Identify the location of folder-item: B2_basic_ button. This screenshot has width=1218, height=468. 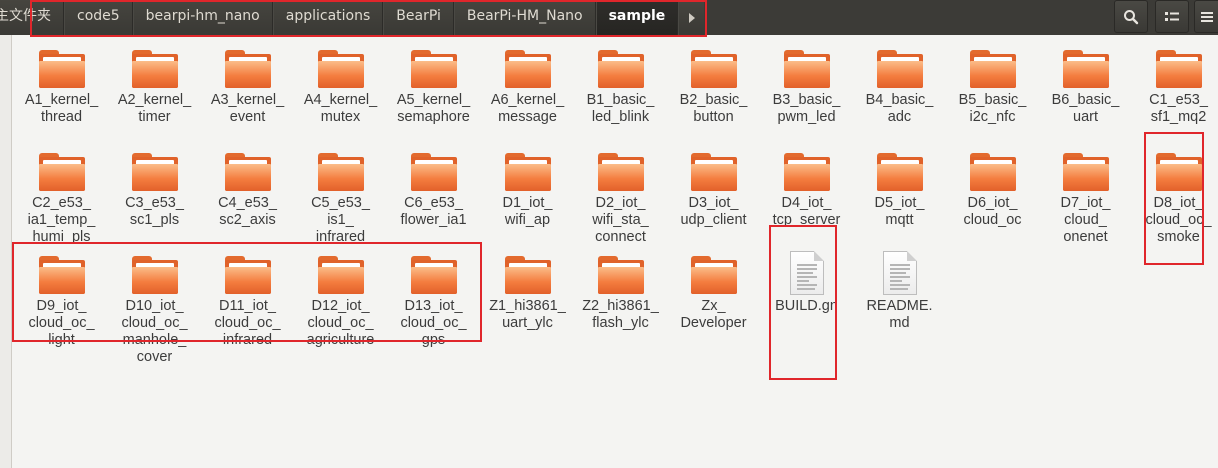
(713, 80).